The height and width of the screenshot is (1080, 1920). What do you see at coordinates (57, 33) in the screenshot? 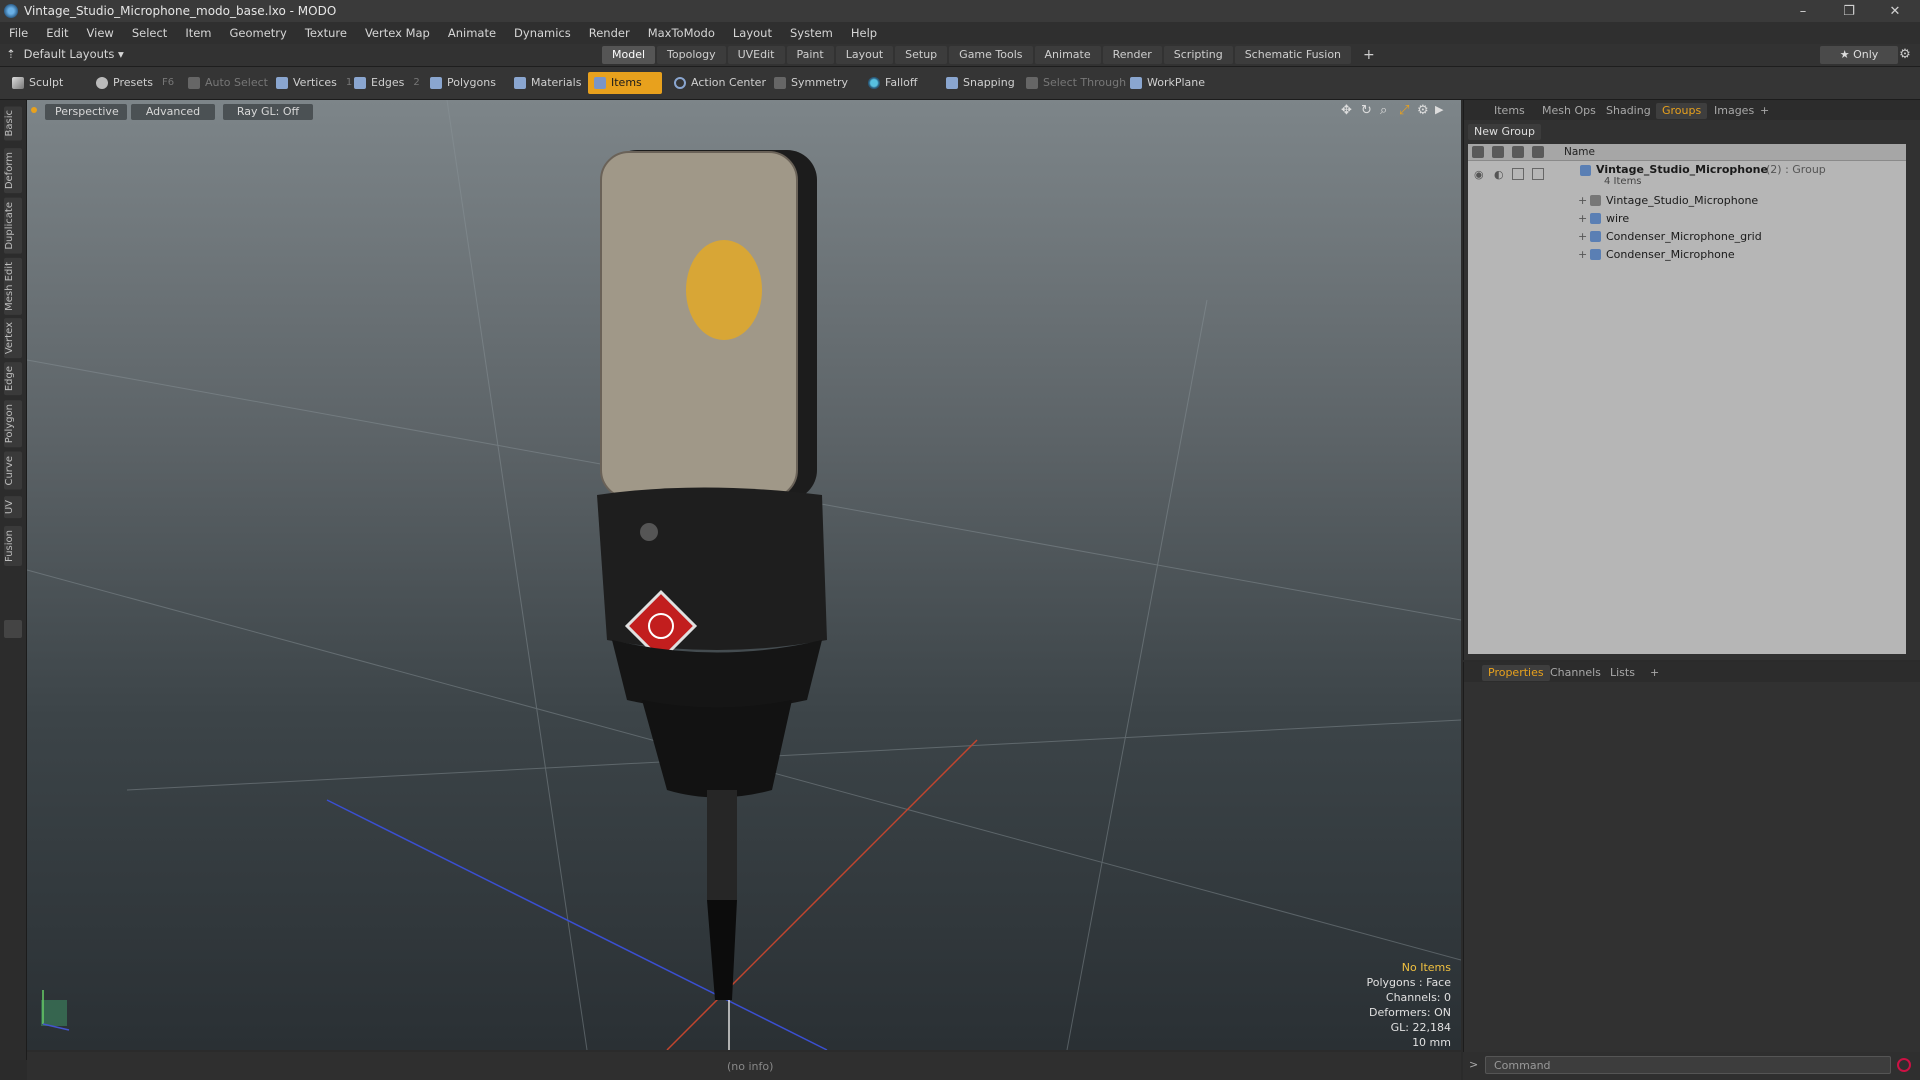
I see `menu-edit: Edit` at bounding box center [57, 33].